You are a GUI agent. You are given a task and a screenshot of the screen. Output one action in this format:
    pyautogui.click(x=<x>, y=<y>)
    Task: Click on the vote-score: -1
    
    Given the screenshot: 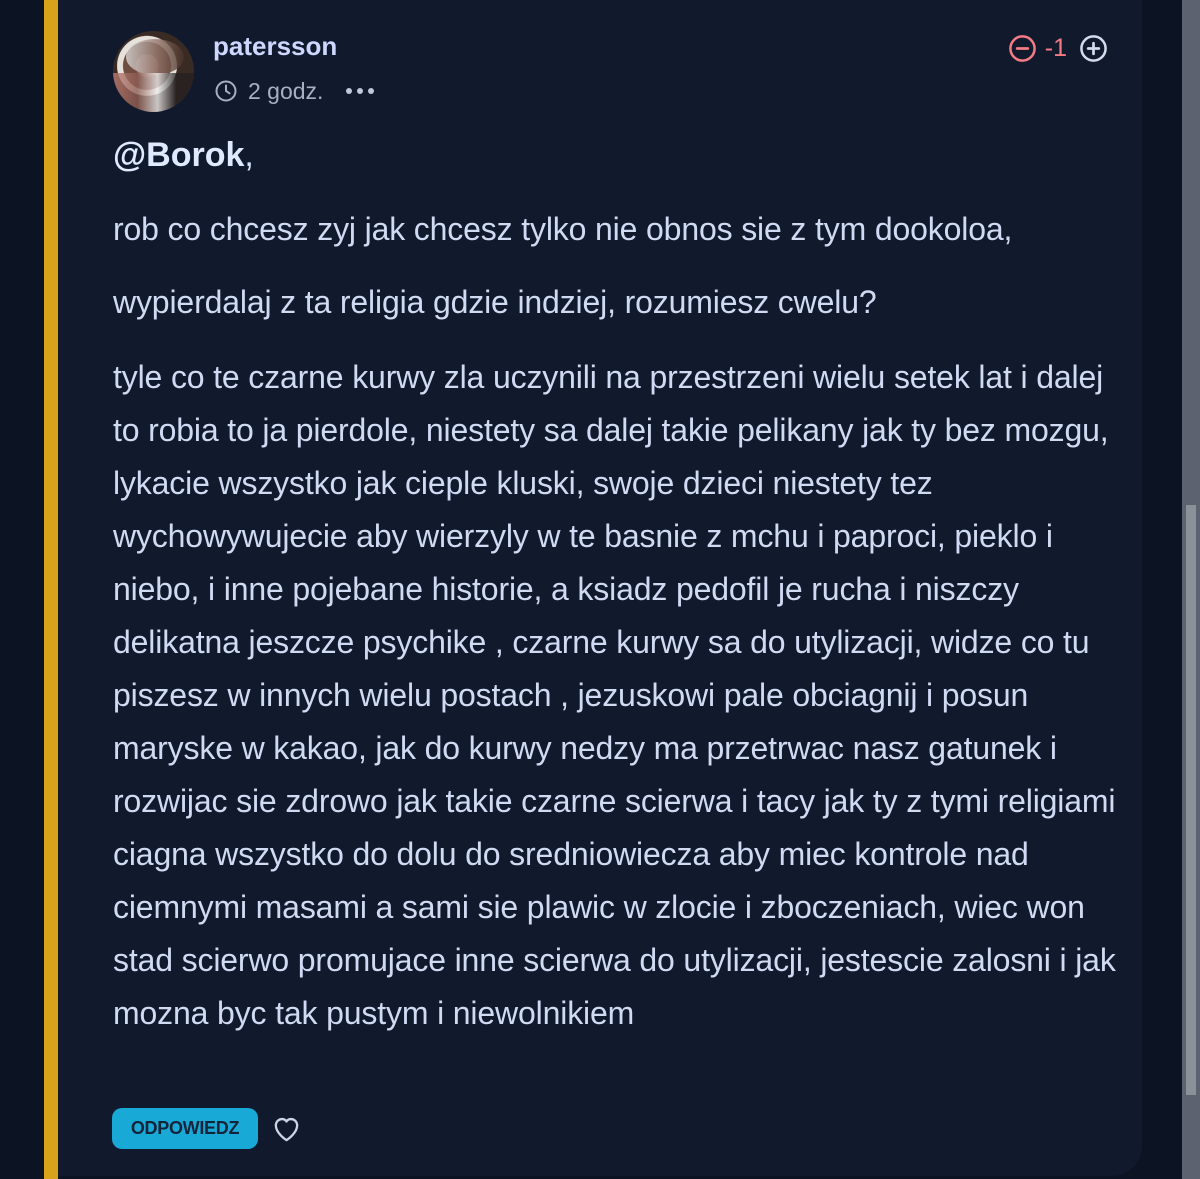 What is the action you would take?
    pyautogui.click(x=1055, y=48)
    